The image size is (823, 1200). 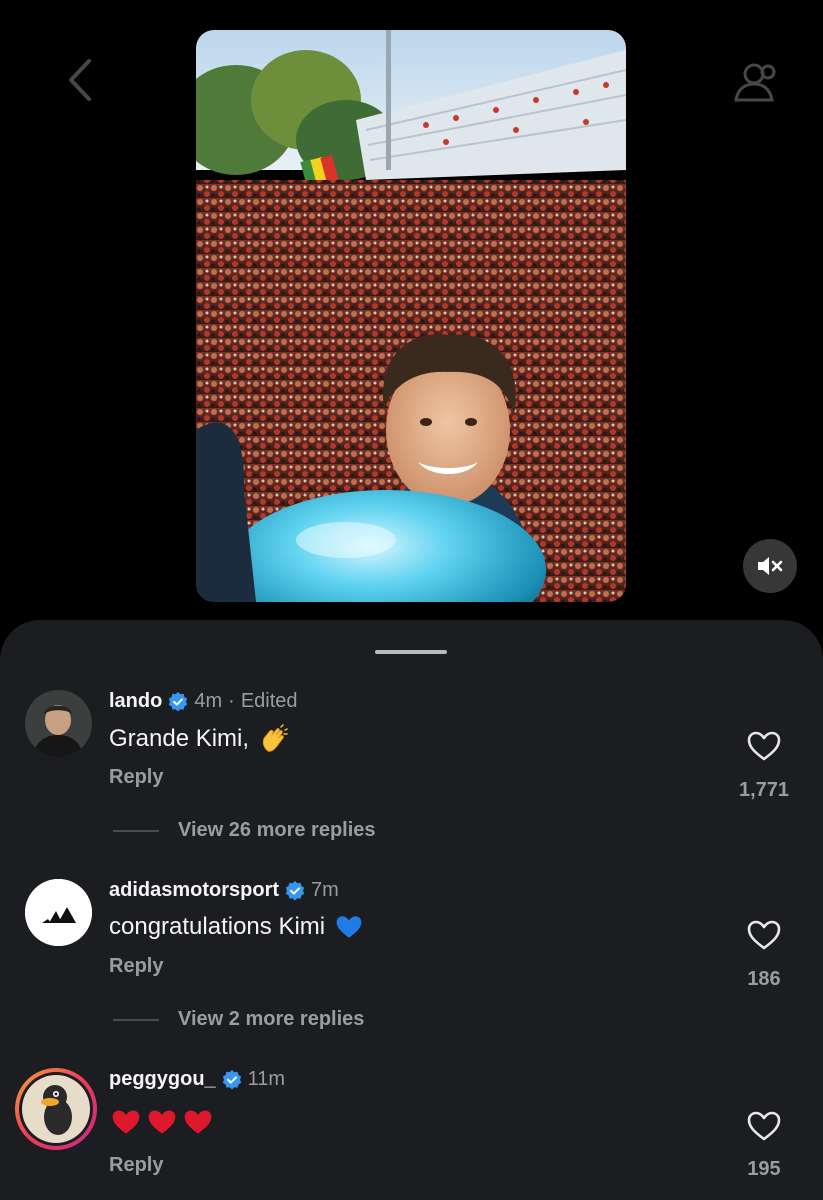 I want to click on speaker-muted-icon, so click(x=770, y=566).